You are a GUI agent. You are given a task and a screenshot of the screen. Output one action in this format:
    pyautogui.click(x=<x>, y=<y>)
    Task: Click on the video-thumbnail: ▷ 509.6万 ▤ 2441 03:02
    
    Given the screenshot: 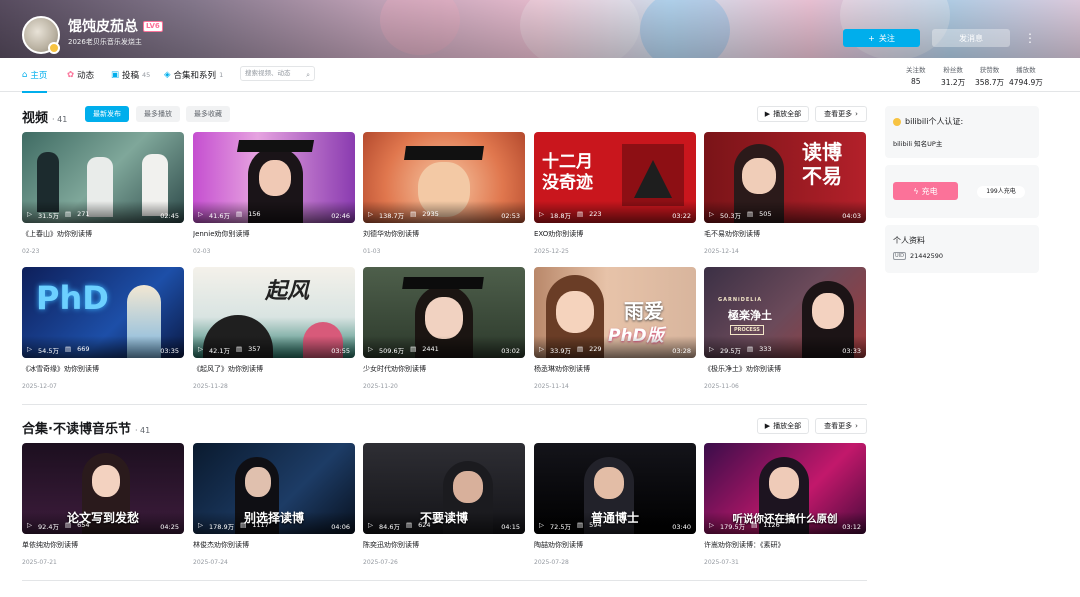 What is the action you would take?
    pyautogui.click(x=444, y=312)
    